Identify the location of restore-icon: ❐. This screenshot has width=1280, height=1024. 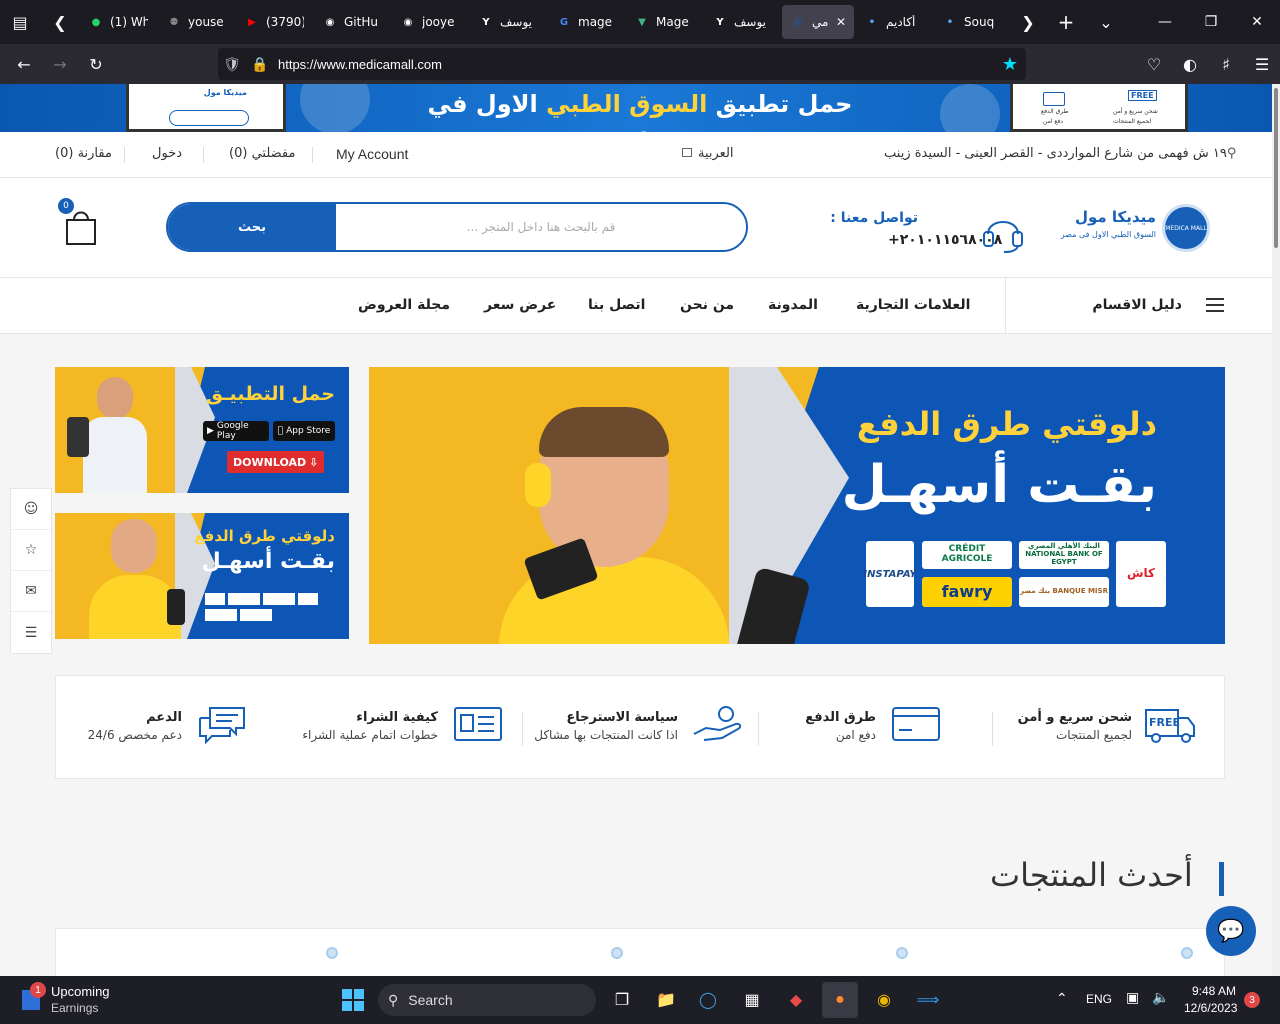
(1211, 22).